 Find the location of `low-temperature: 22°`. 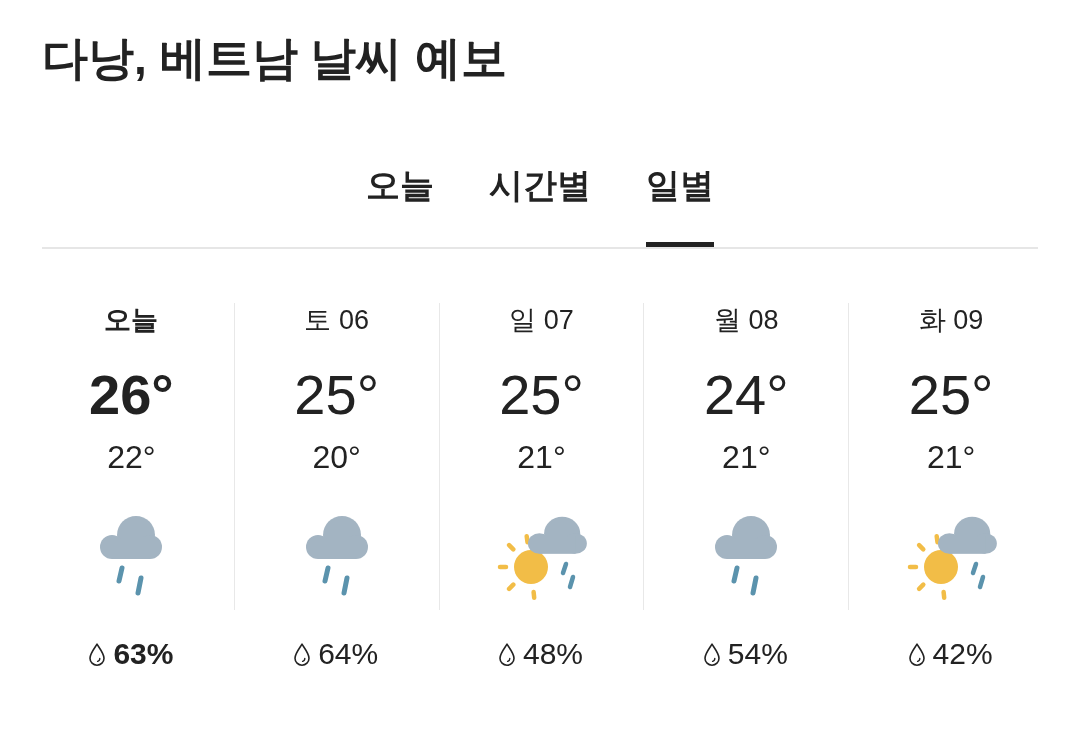

low-temperature: 22° is located at coordinates (131, 457).